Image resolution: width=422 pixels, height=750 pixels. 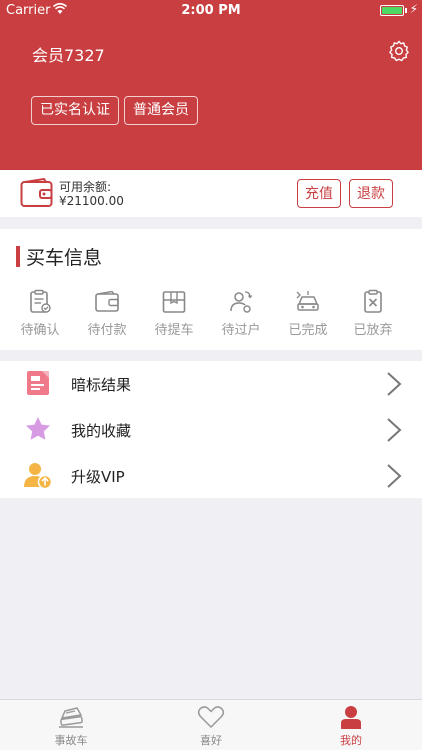 What do you see at coordinates (371, 193) in the screenshot?
I see `refund-button: 退款` at bounding box center [371, 193].